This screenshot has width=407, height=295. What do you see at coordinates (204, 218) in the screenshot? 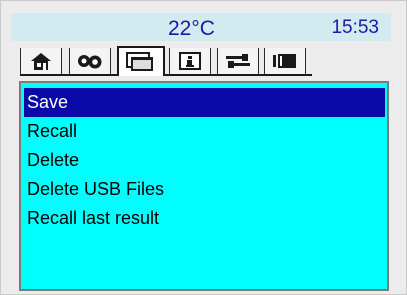
I see `menu-item-recall-last-result: Recall last result` at bounding box center [204, 218].